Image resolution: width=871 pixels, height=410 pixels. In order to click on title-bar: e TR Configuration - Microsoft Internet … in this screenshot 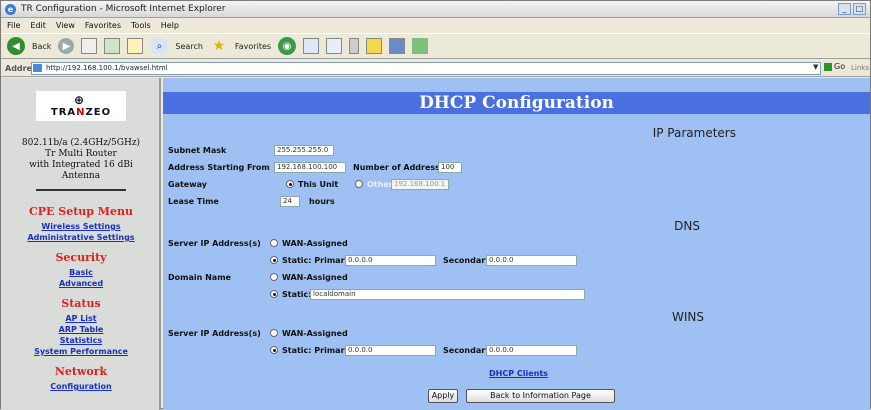, I will do `click(435, 9)`.